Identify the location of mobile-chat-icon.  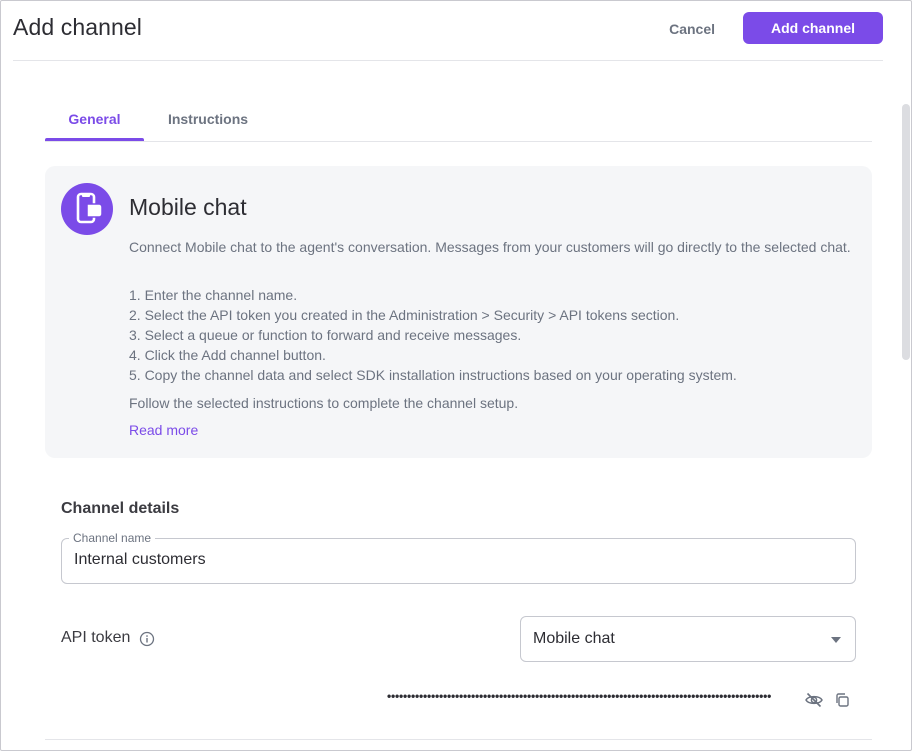
(87, 209).